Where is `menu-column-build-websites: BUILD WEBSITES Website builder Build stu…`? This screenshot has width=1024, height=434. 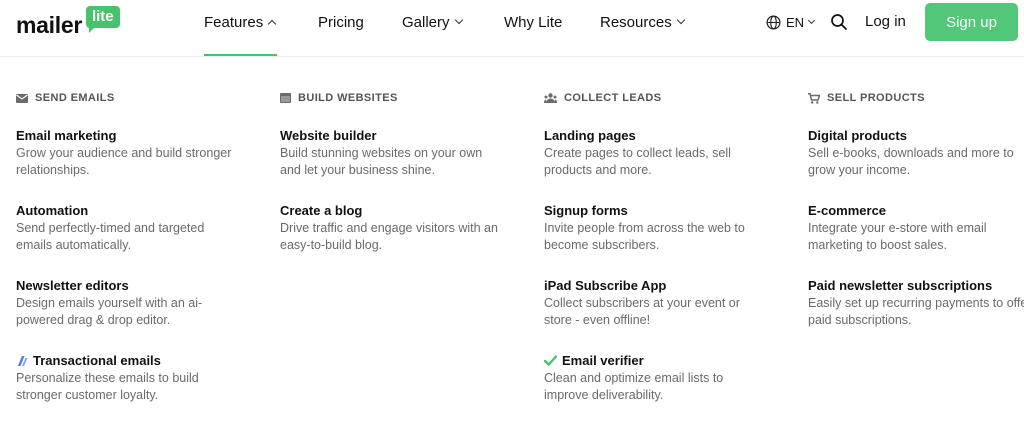 menu-column-build-websites: BUILD WEBSITES Website builder Build stu… is located at coordinates (400, 184).